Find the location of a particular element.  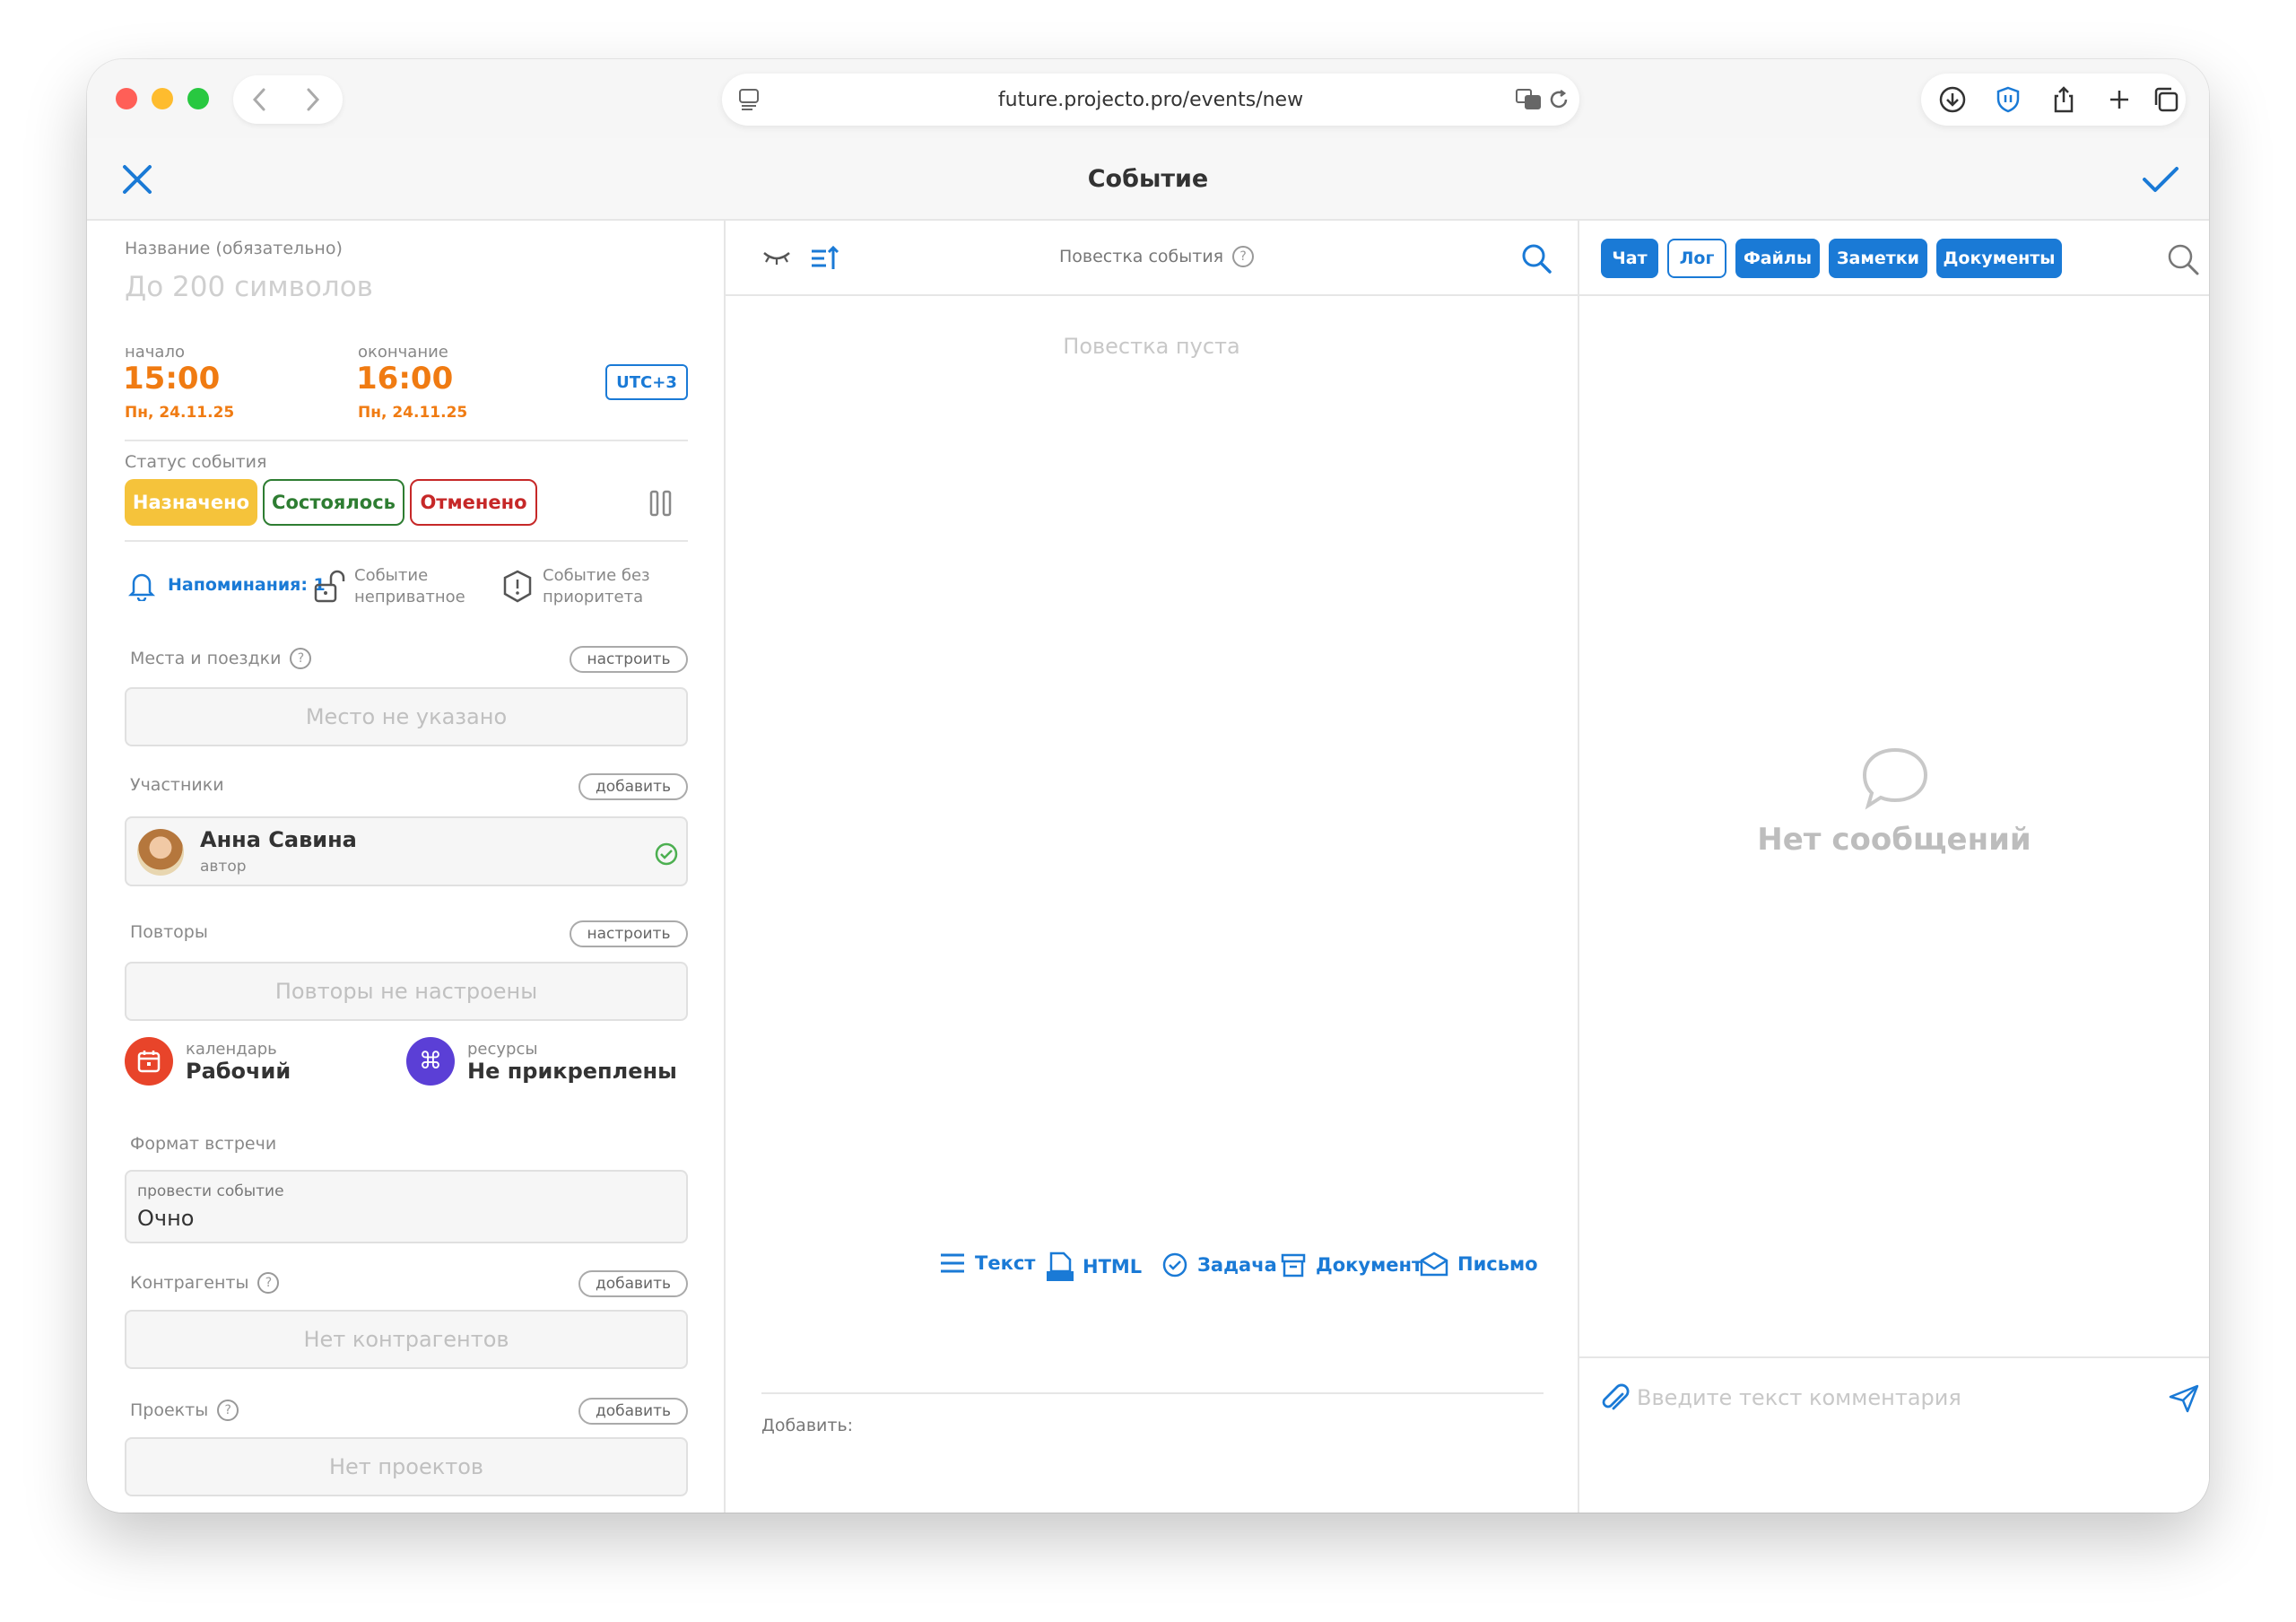

add-text-label: Текст is located at coordinates (1005, 1263).